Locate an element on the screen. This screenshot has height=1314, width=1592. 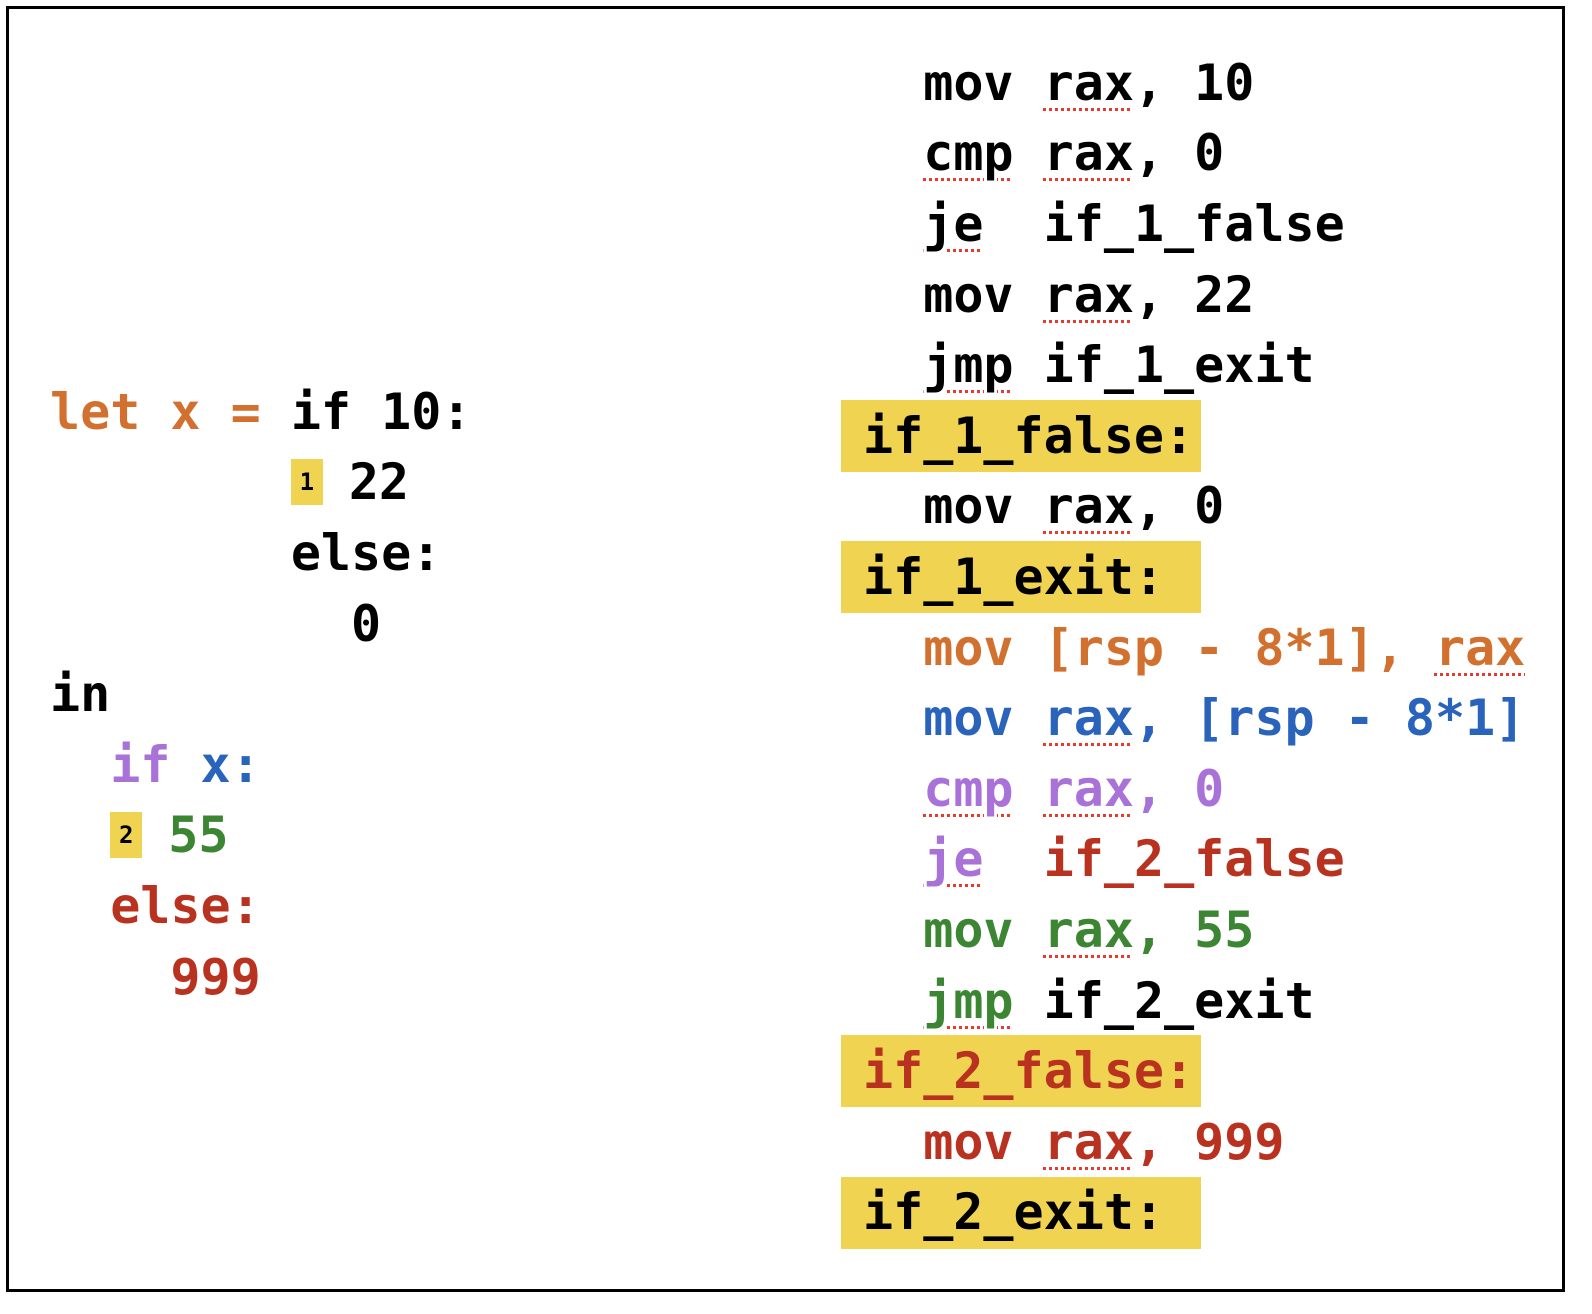
asm-label: if_2_false: is located at coordinates (1028, 1071).